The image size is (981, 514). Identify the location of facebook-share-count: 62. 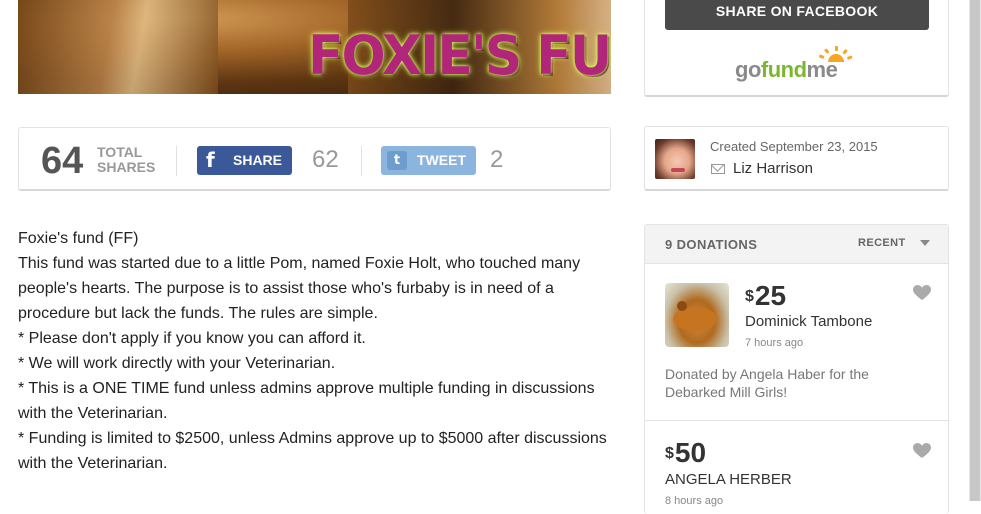
(325, 159).